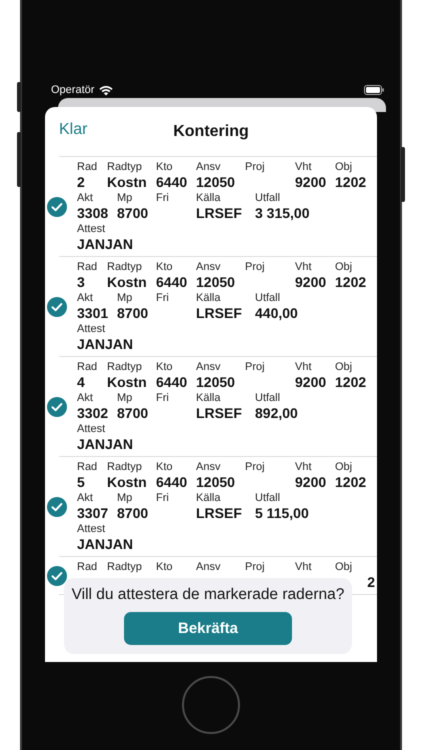 The image size is (422, 750). Describe the element at coordinates (106, 90) in the screenshot. I see `wifi-icon` at that location.